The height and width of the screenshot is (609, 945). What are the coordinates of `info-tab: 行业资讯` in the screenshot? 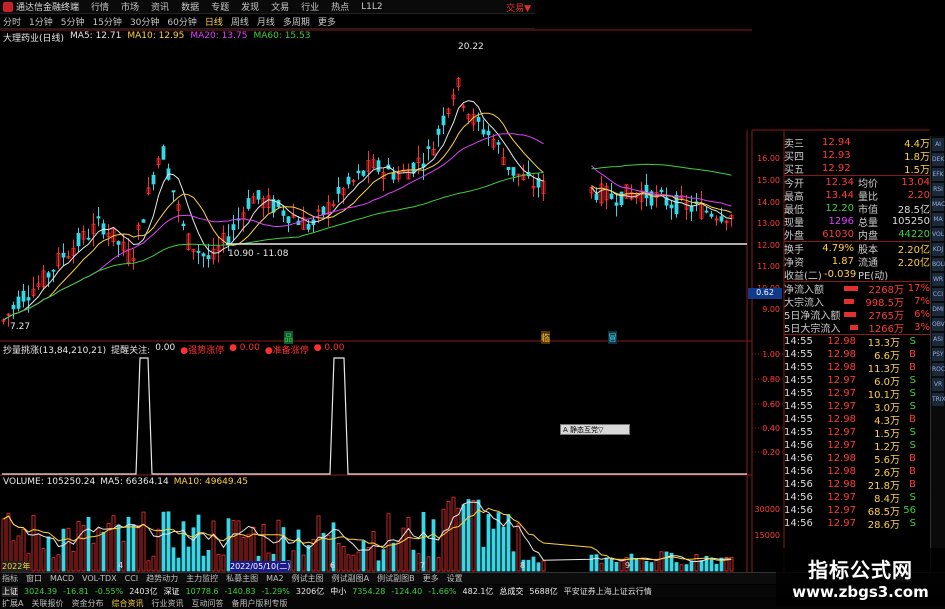 It's located at (167, 603).